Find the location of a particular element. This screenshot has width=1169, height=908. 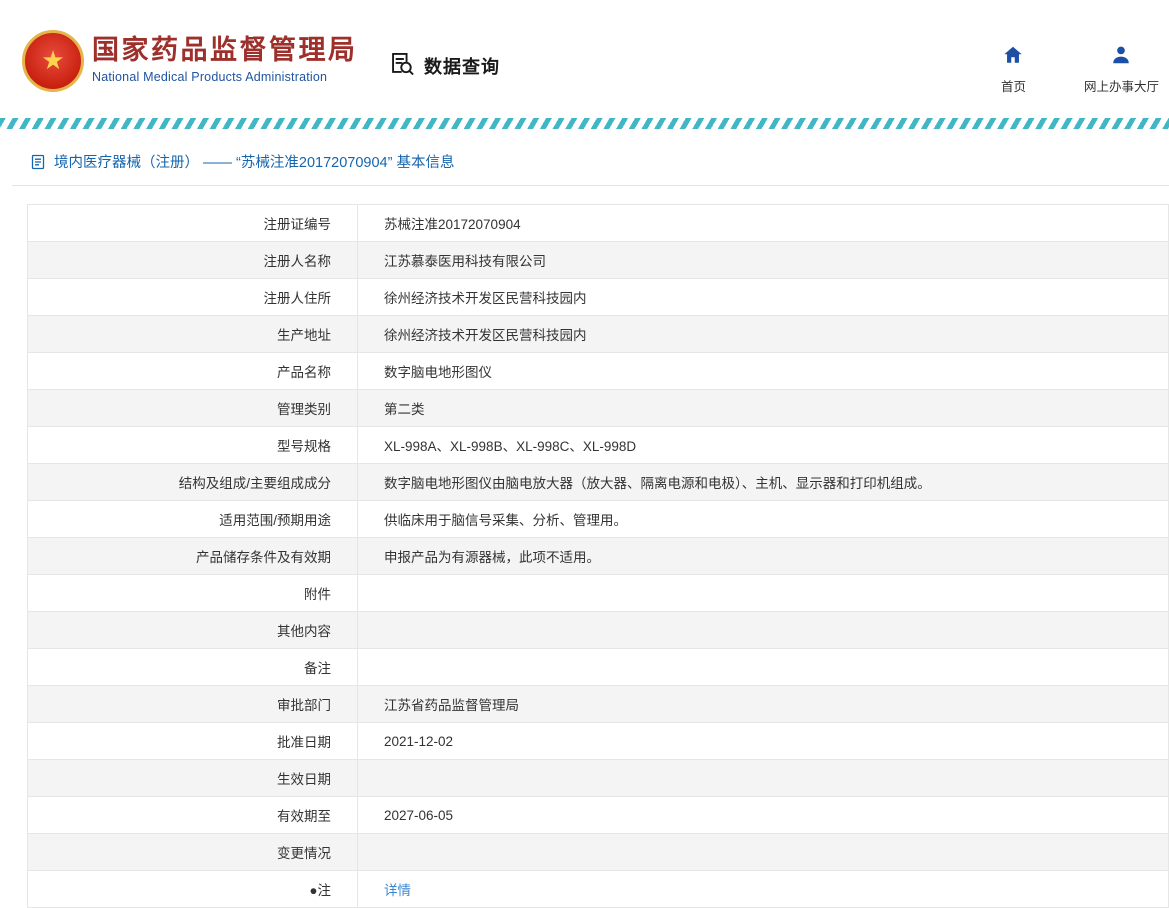

table-row: 备注 is located at coordinates (598, 667).